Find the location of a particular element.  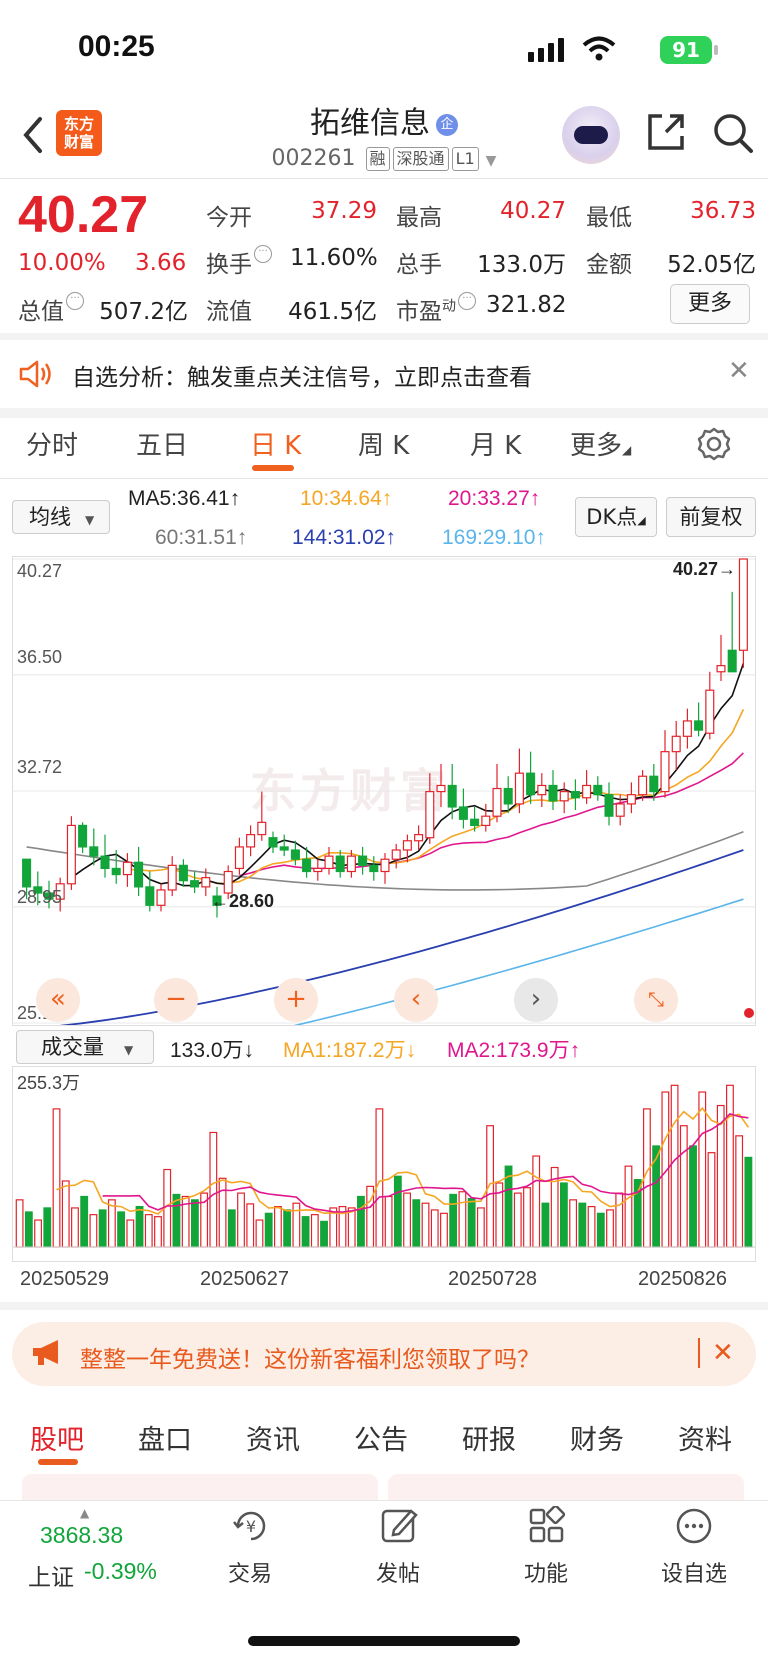

nav-trade: 交易 is located at coordinates (250, 1572).